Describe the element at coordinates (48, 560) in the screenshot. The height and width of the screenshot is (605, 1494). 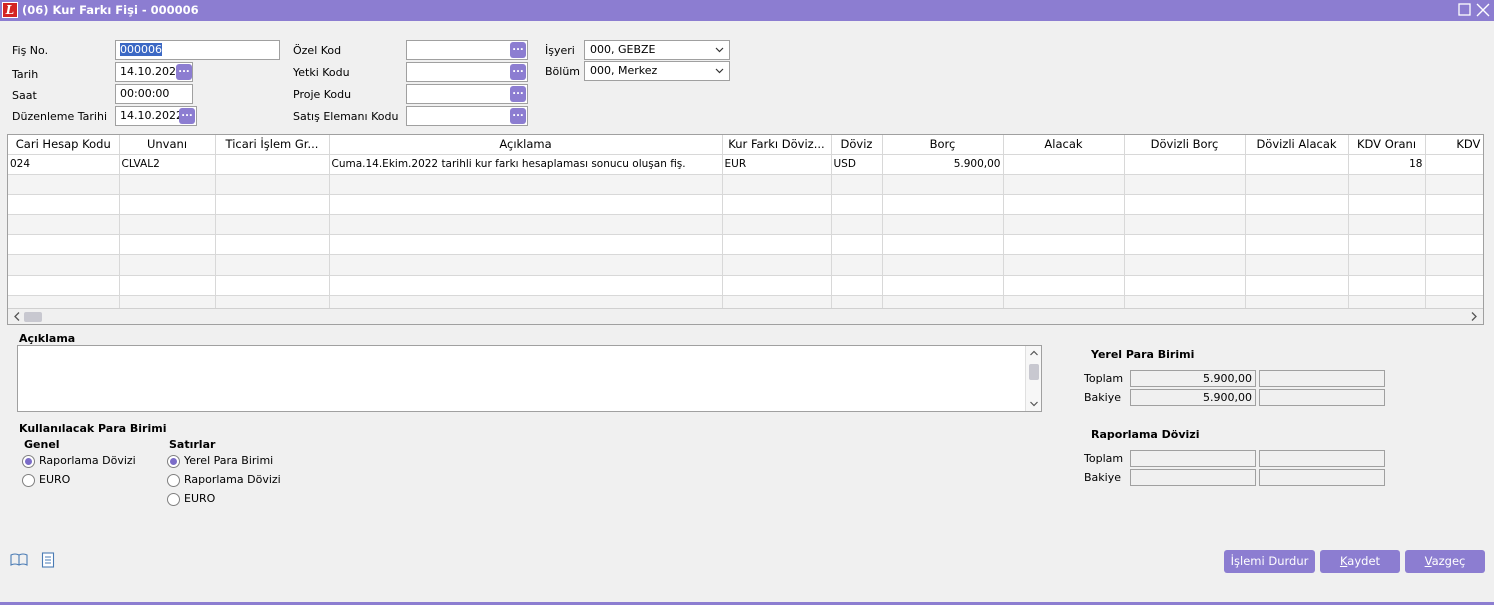
I see `document-icon` at that location.